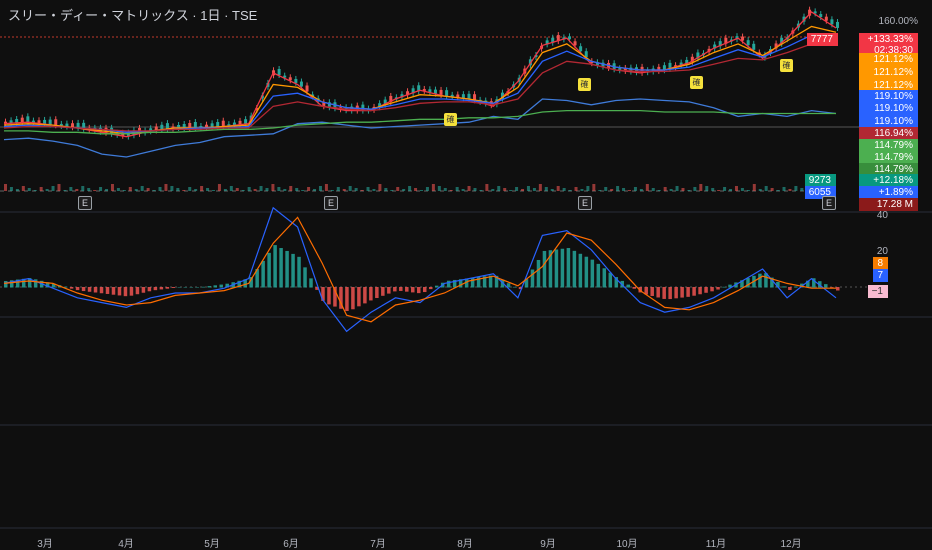 The image size is (932, 550). What do you see at coordinates (791, 544) in the screenshot?
I see `x-tick-label: 12月` at bounding box center [791, 544].